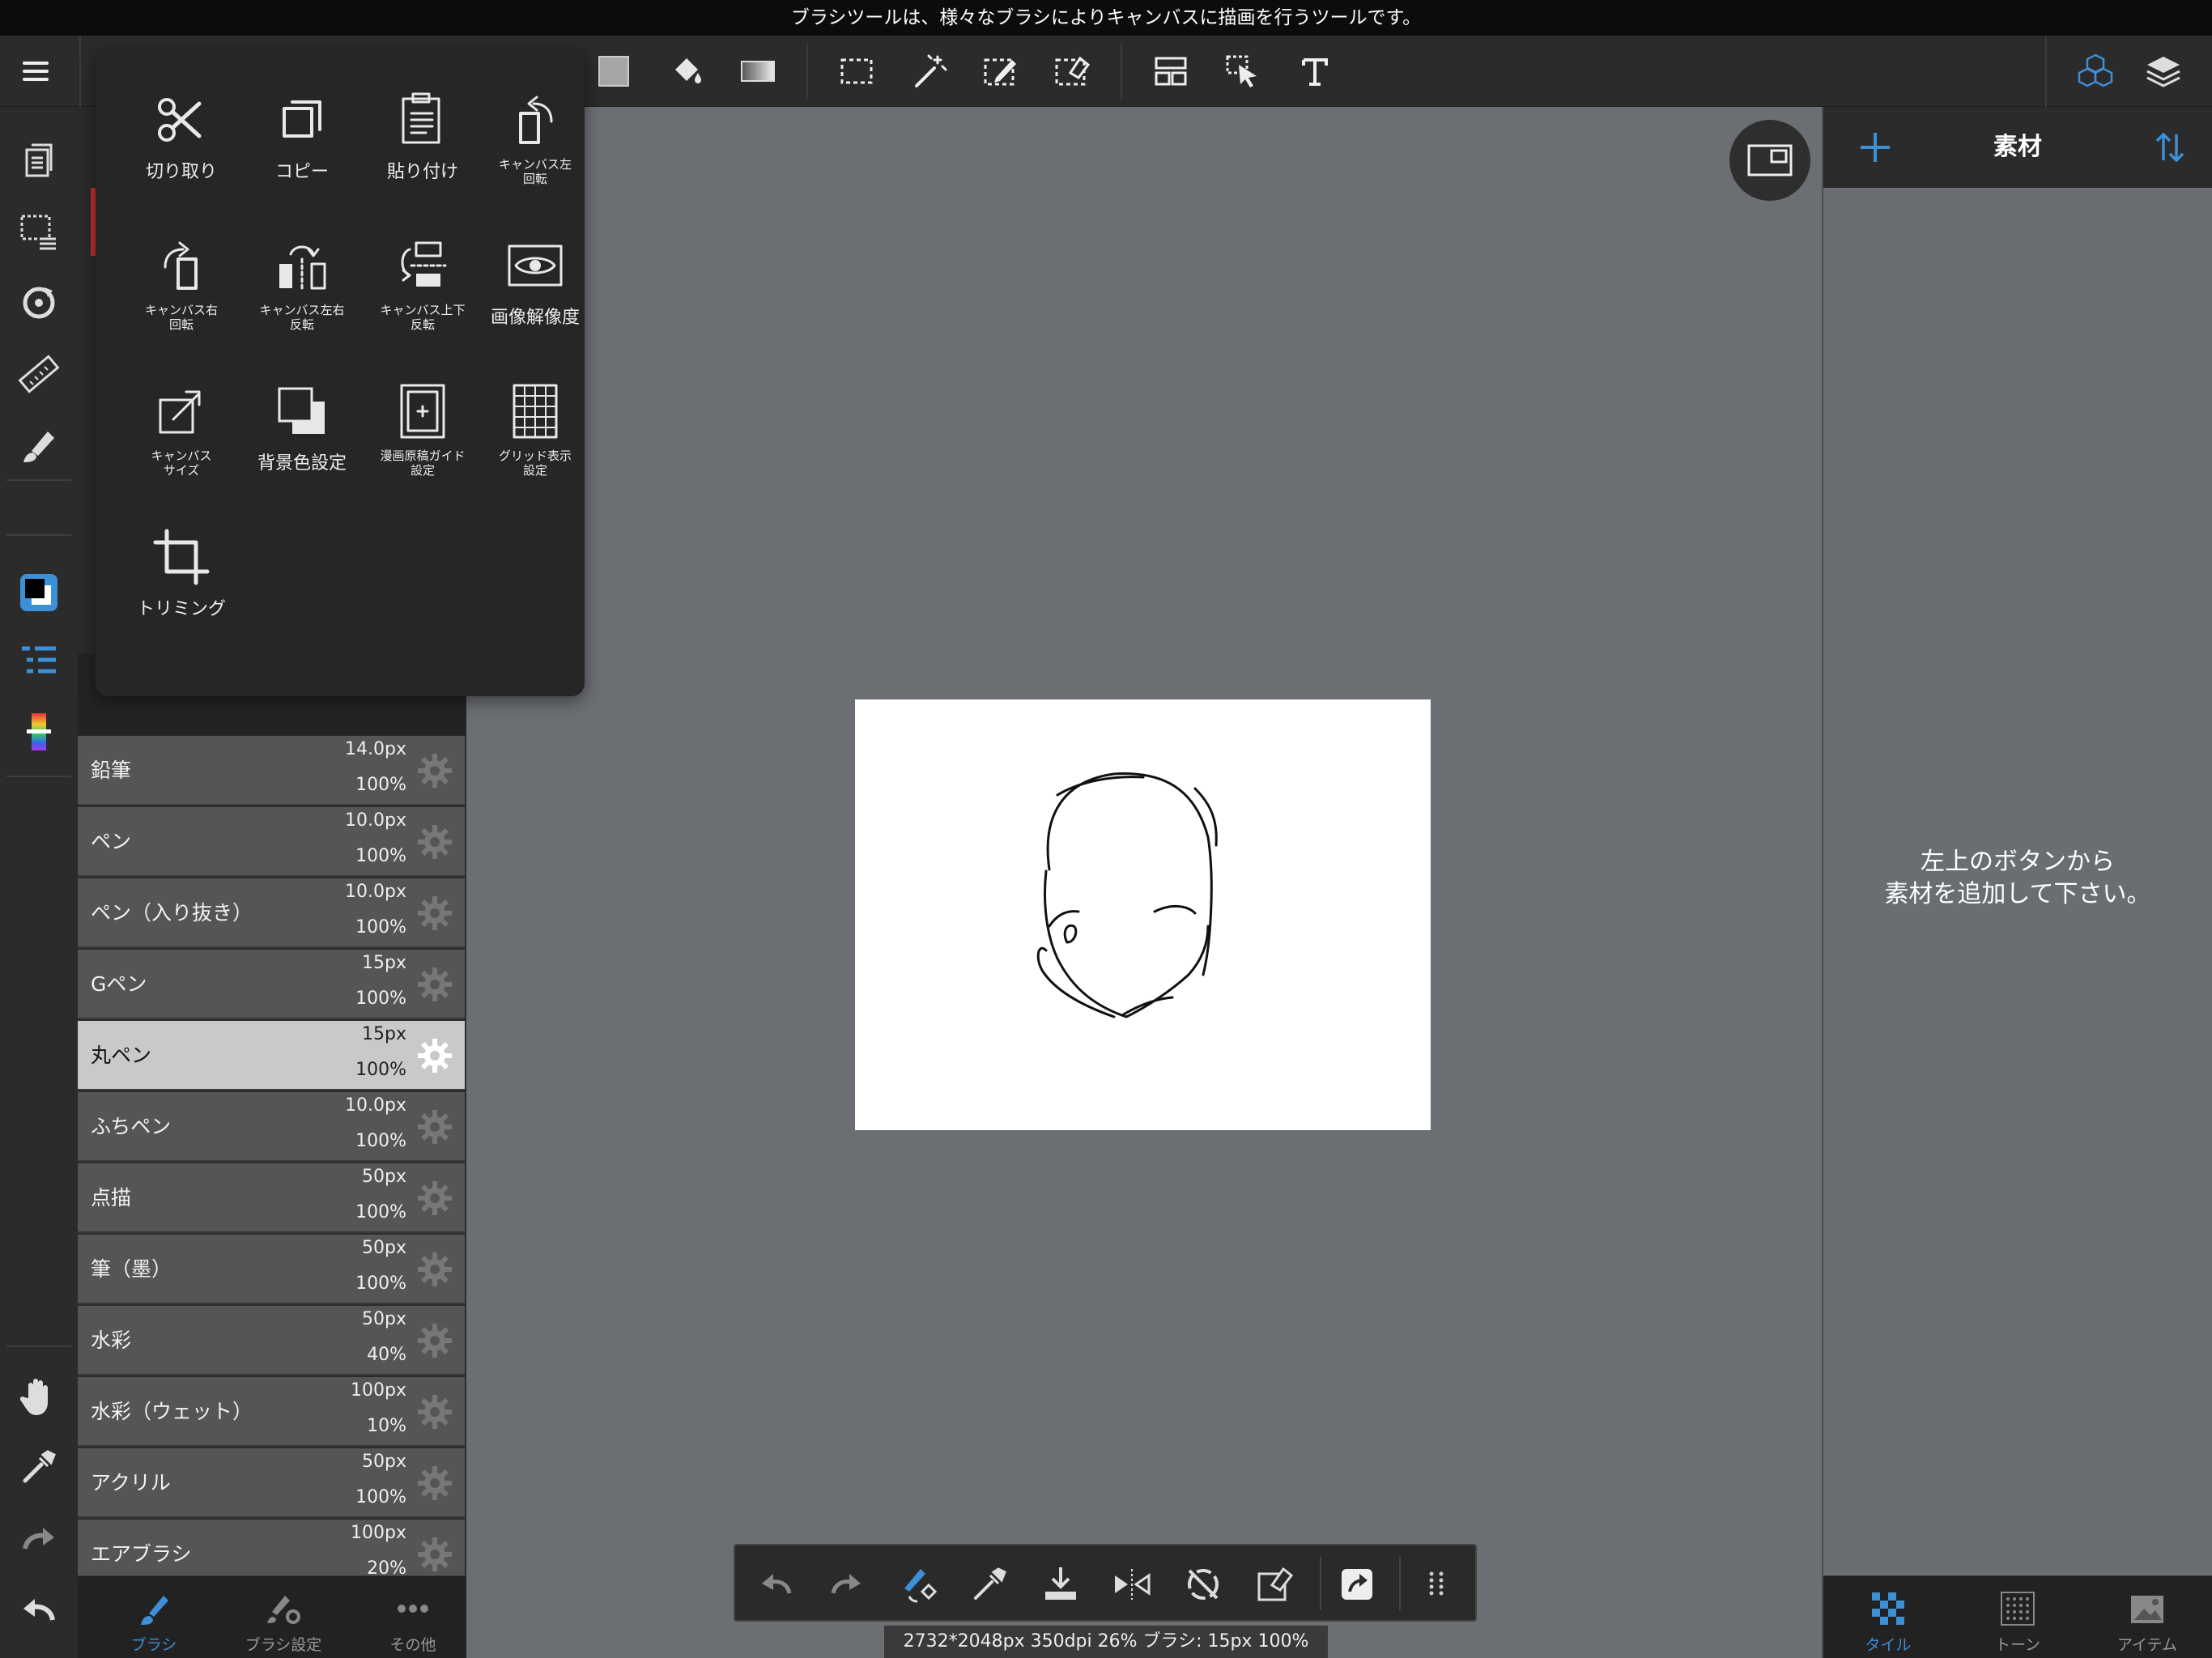 This screenshot has width=2212, height=1658. Describe the element at coordinates (422, 283) in the screenshot. I see `popup-flip-vertical: キャンバス上下 反転` at that location.